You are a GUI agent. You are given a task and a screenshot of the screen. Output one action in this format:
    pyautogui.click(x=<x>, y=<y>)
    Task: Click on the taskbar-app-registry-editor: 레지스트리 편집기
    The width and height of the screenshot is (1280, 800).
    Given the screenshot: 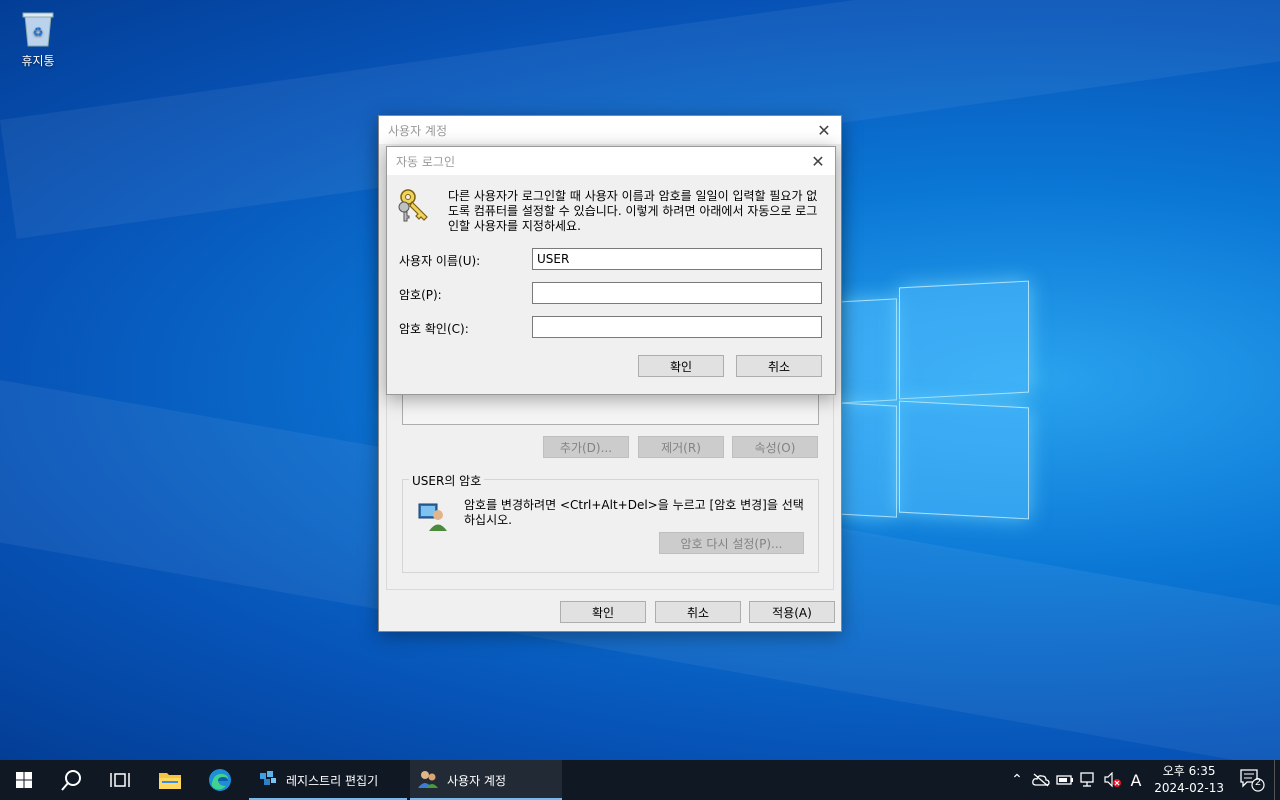 What is the action you would take?
    pyautogui.click(x=328, y=780)
    